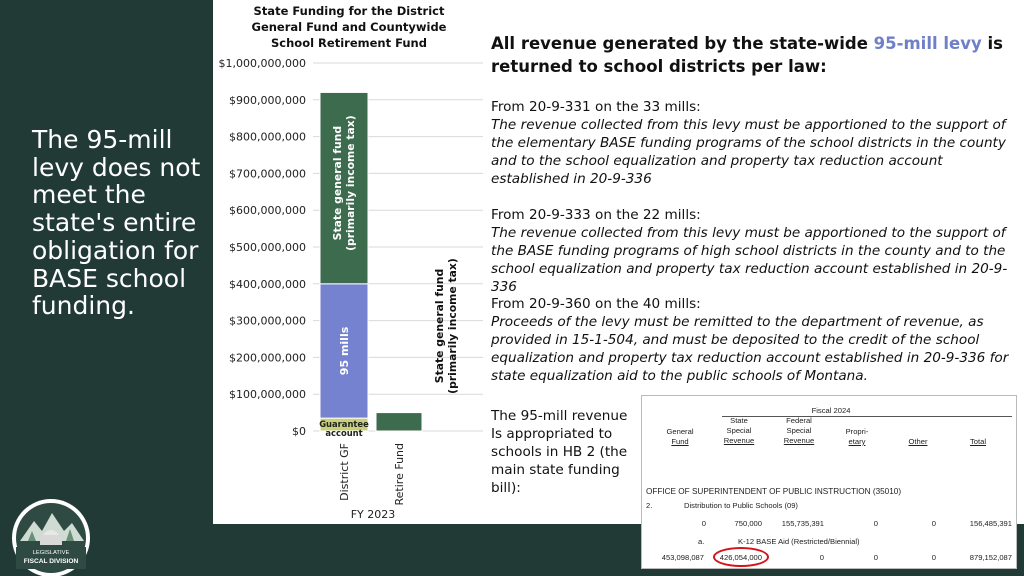  Describe the element at coordinates (802, 523) in the screenshot. I see `program-value-federal: 155,735,391` at that location.